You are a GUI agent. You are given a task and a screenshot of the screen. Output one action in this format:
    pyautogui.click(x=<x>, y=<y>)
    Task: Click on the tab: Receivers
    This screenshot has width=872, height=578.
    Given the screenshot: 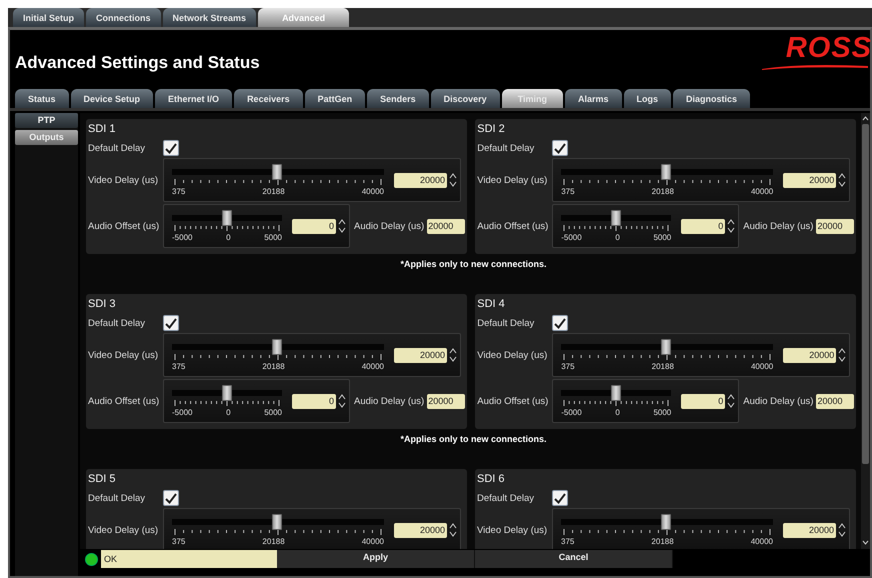 What is the action you would take?
    pyautogui.click(x=268, y=98)
    